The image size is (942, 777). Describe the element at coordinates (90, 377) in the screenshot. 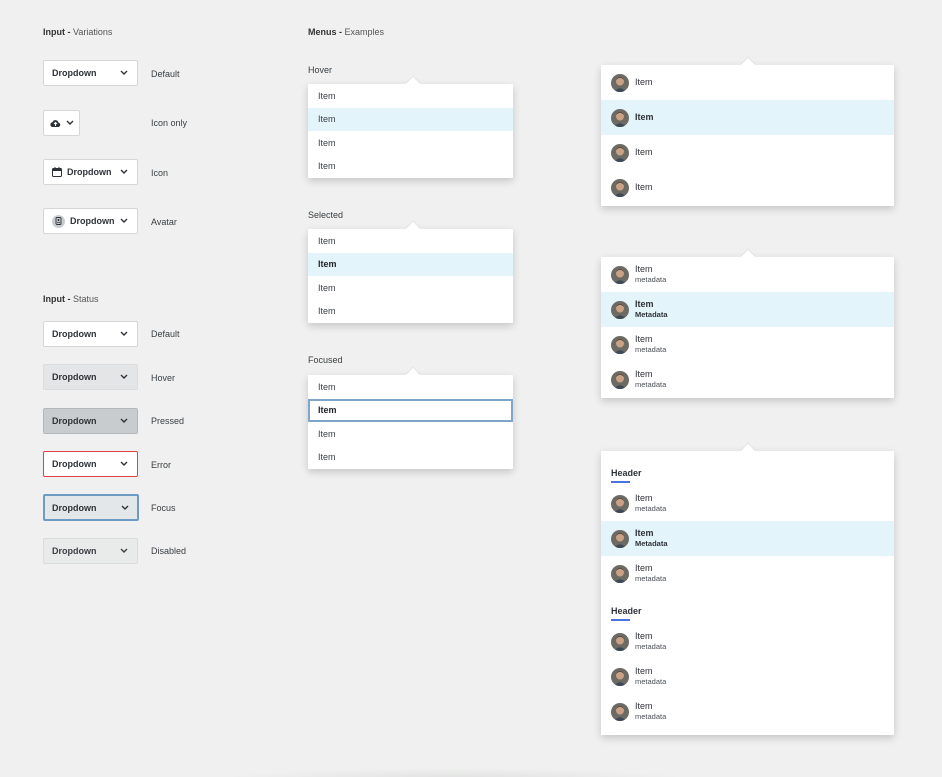

I see `dropdown-status-hover: Dropdown` at that location.